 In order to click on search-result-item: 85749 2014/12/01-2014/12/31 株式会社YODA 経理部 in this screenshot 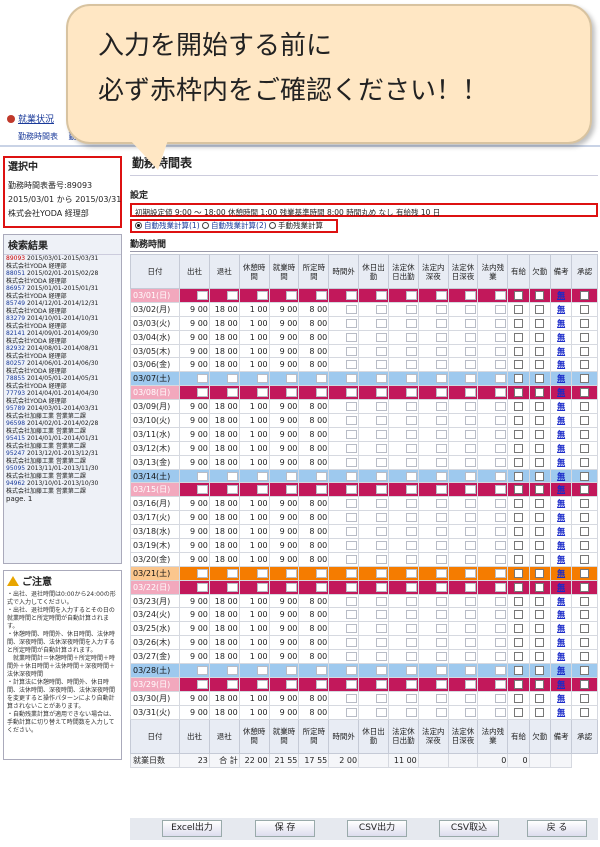, I will do `click(62, 307)`.